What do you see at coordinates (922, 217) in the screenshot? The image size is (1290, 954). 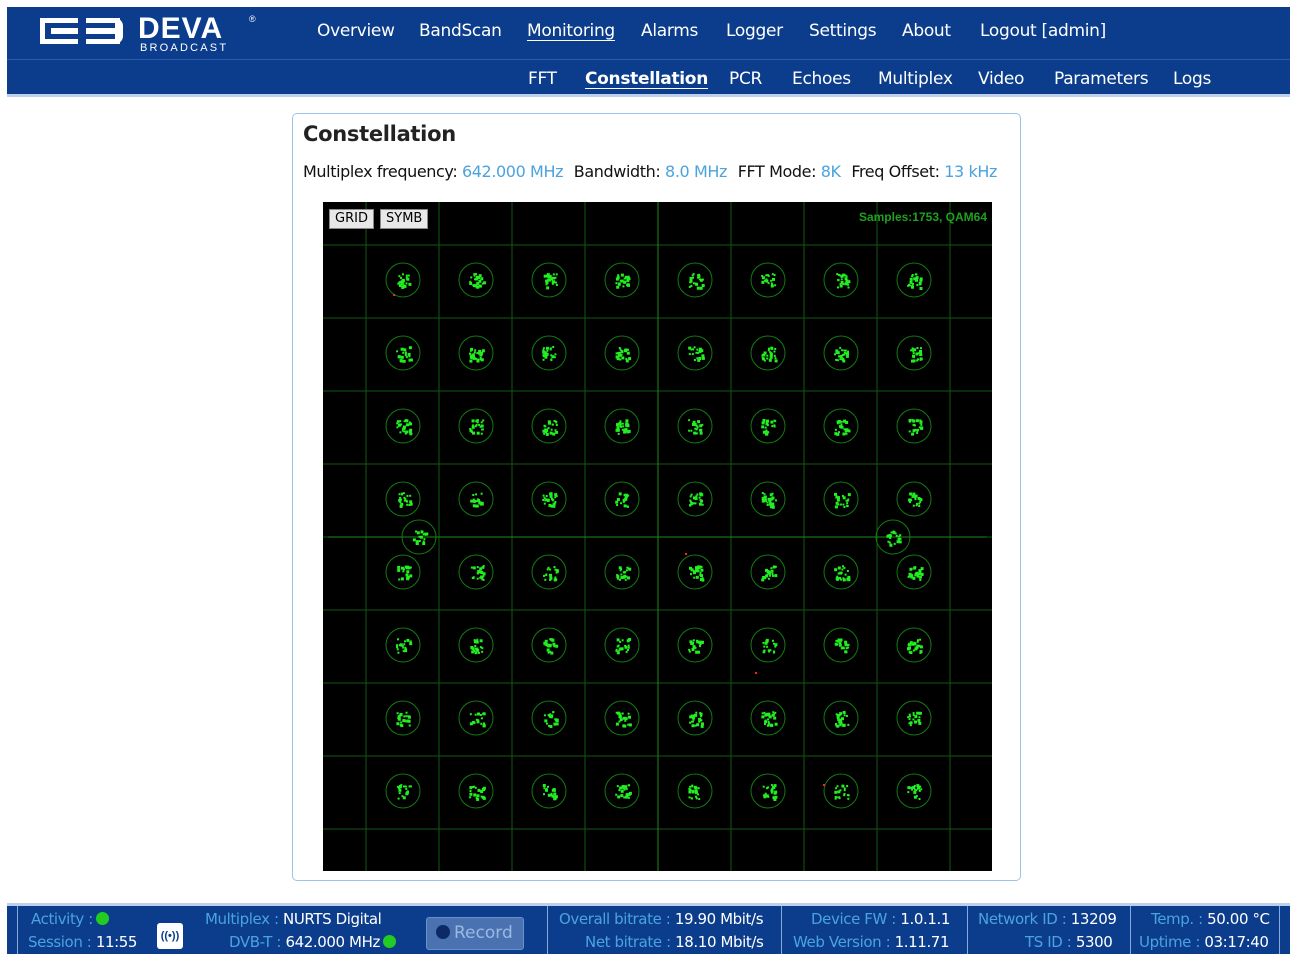 I see `samples-readout: Samples:1753, QAM64` at bounding box center [922, 217].